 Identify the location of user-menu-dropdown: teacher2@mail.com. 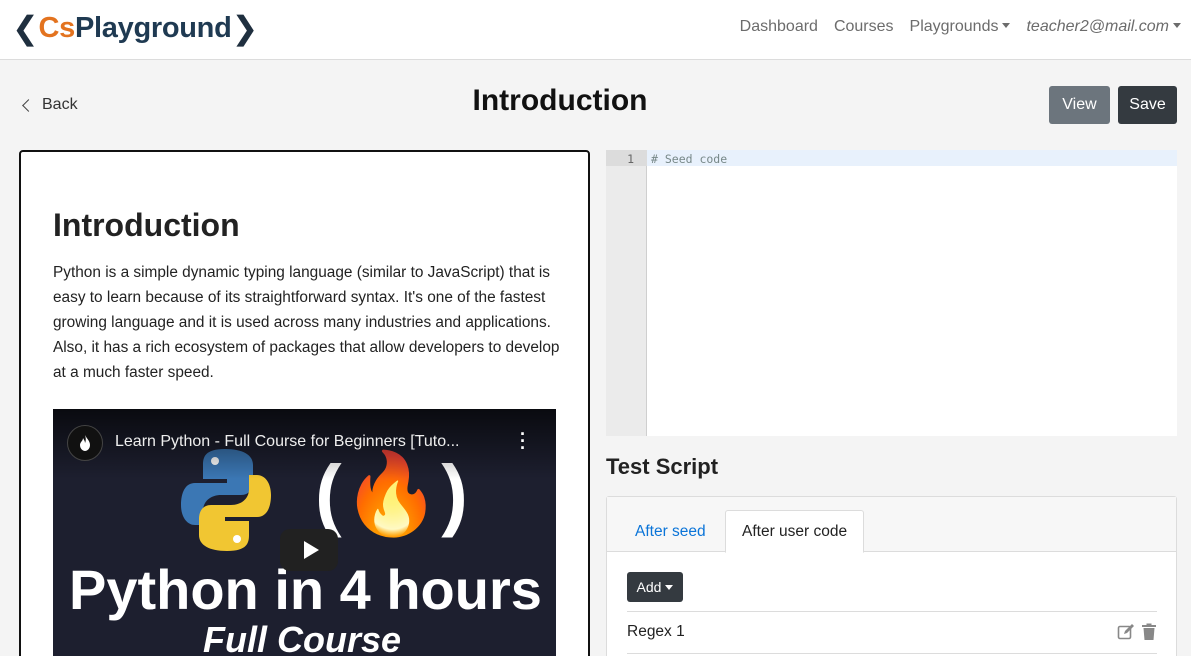
(1103, 27).